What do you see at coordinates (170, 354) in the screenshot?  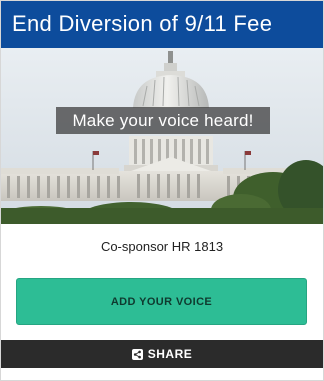 I see `share-label: SHARE` at bounding box center [170, 354].